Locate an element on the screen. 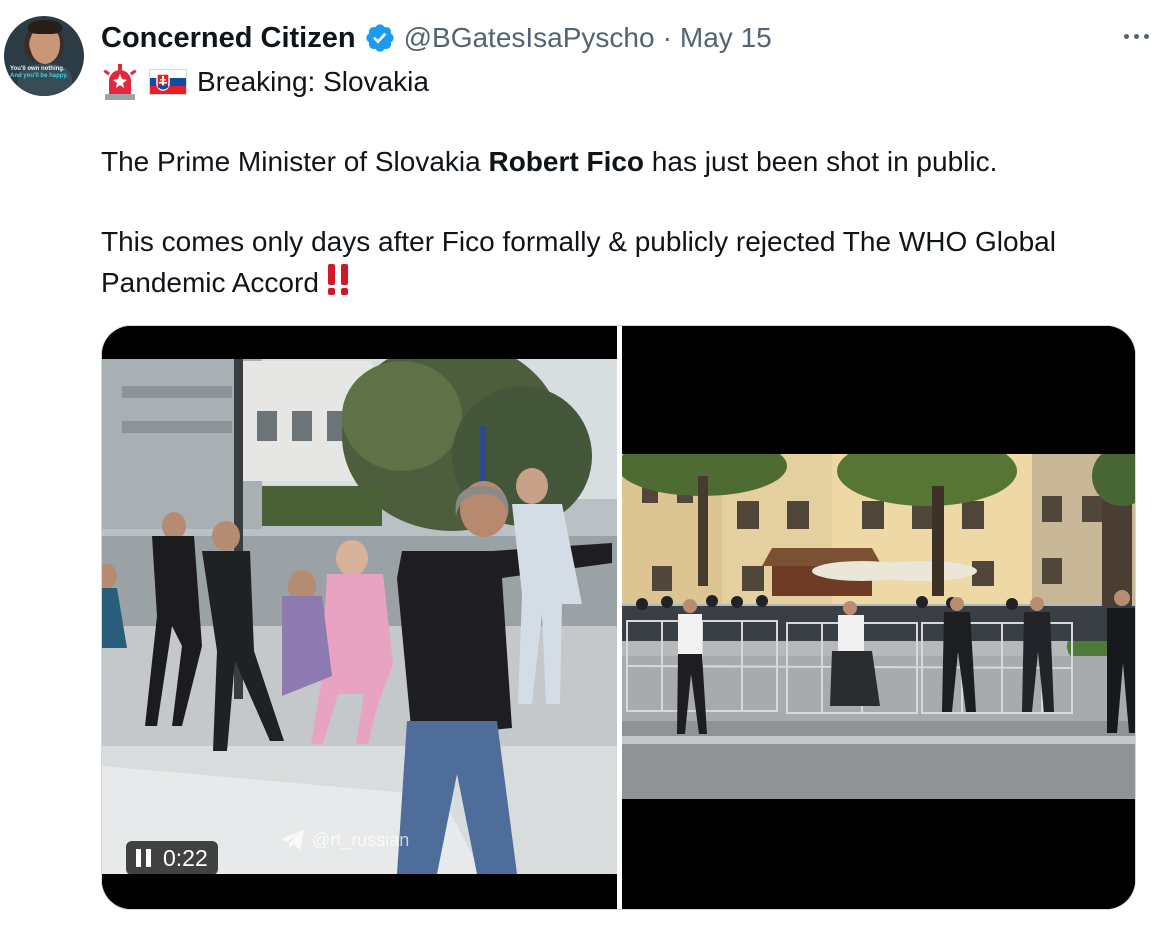  bold-name: Robert Fico is located at coordinates (566, 161).